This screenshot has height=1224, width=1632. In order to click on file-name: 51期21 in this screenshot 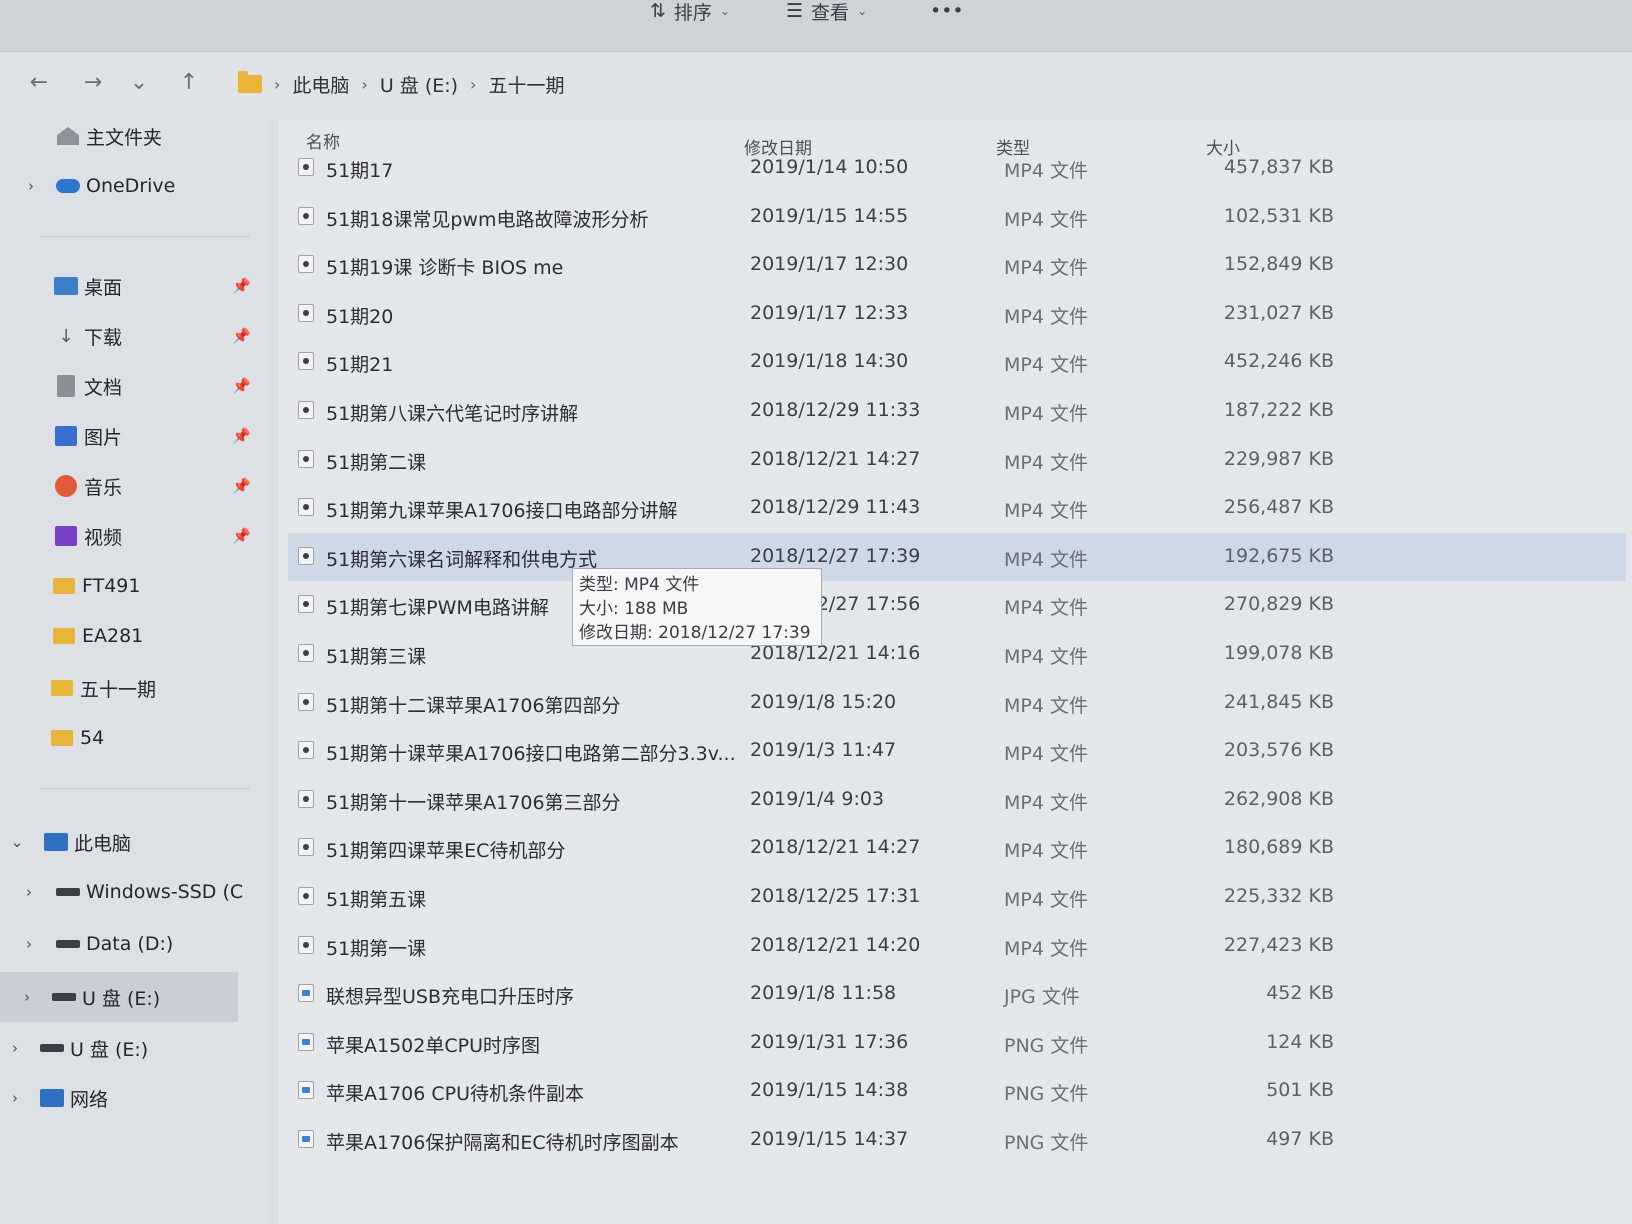, I will do `click(360, 365)`.